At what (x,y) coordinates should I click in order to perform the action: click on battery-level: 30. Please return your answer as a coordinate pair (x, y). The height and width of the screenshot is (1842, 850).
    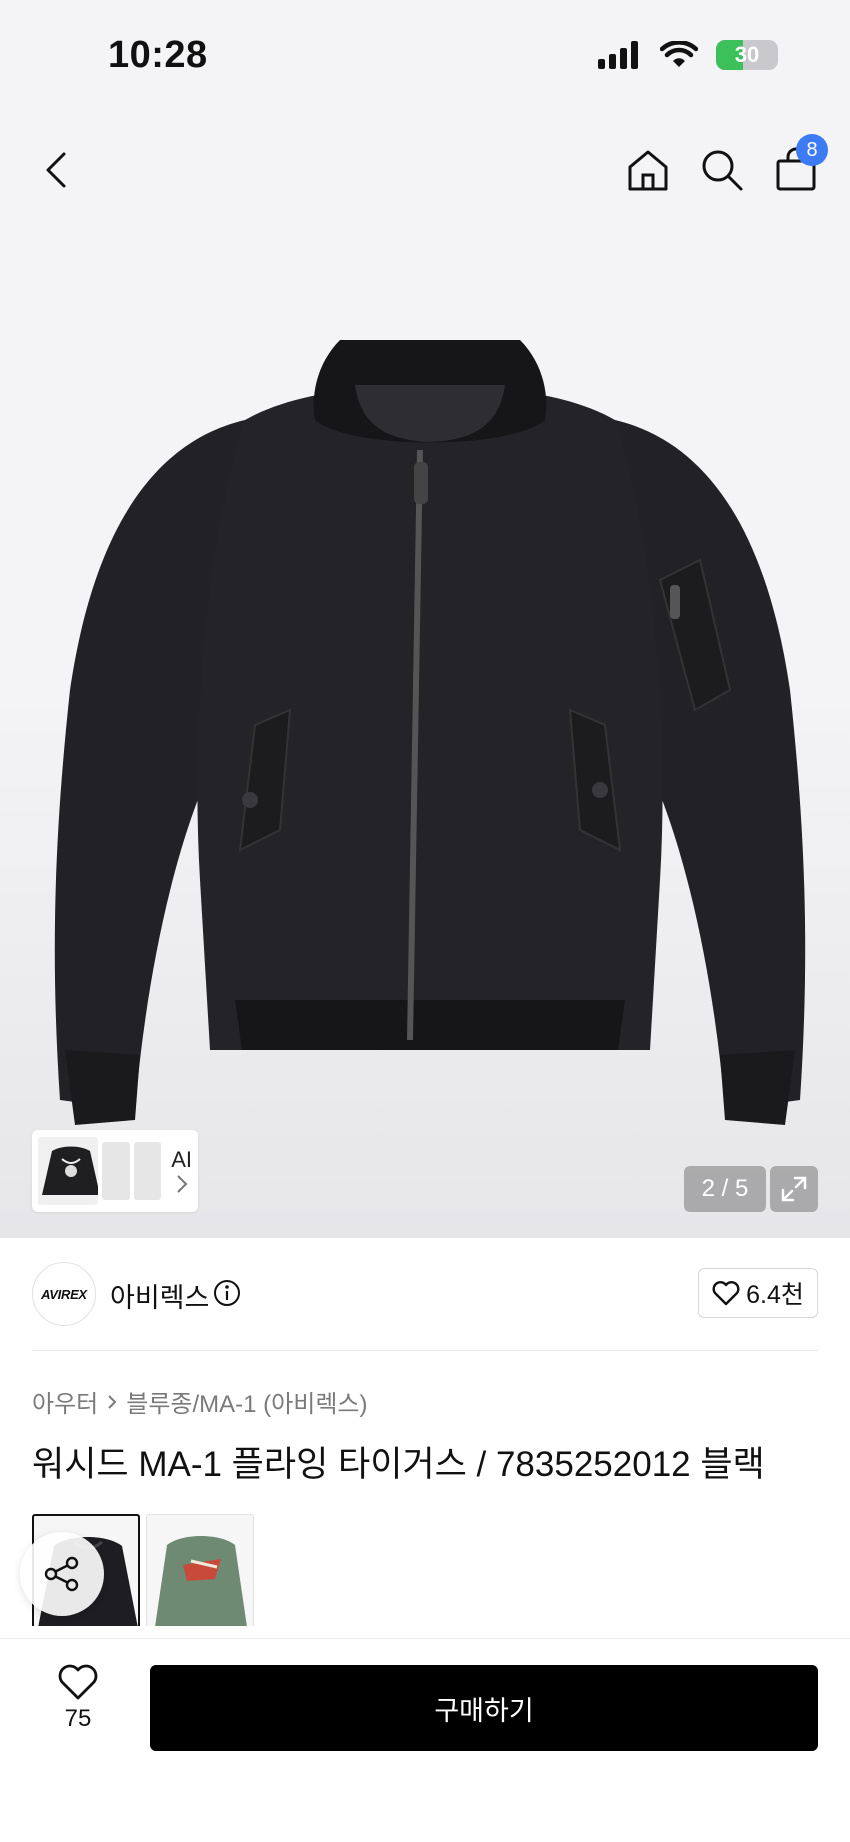
    Looking at the image, I should click on (747, 54).